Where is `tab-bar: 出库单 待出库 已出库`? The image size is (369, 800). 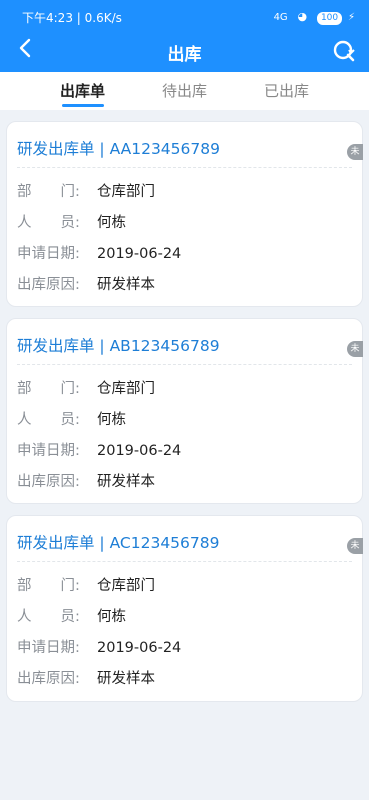 tab-bar: 出库单 待出库 已出库 is located at coordinates (184, 91).